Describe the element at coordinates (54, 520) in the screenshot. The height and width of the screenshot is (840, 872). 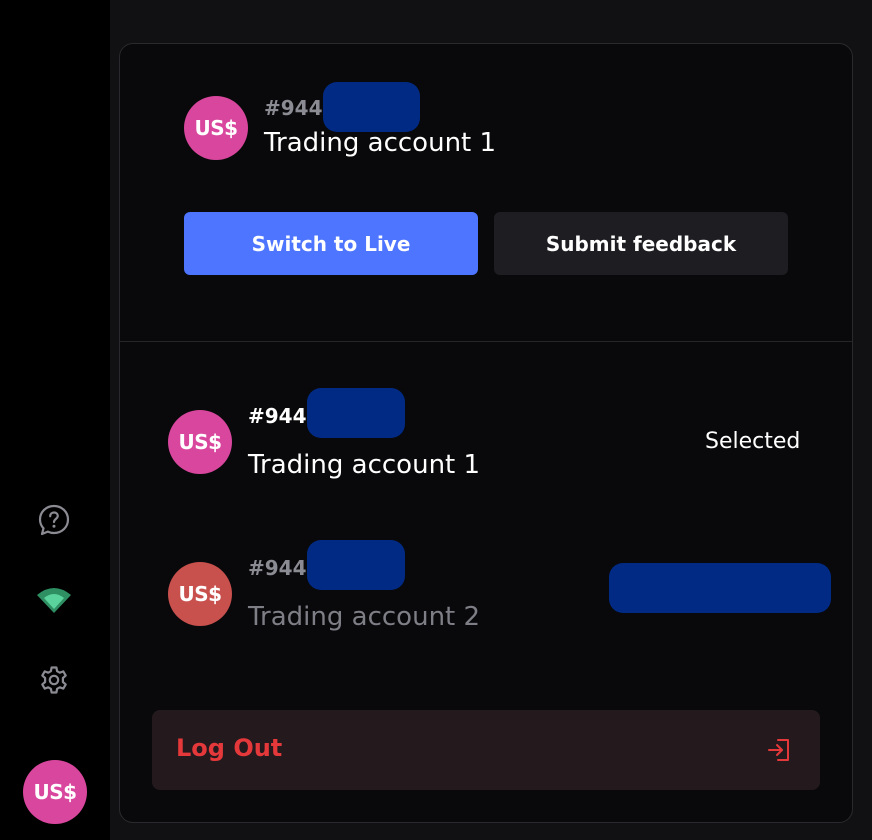
I see `help-icon` at that location.